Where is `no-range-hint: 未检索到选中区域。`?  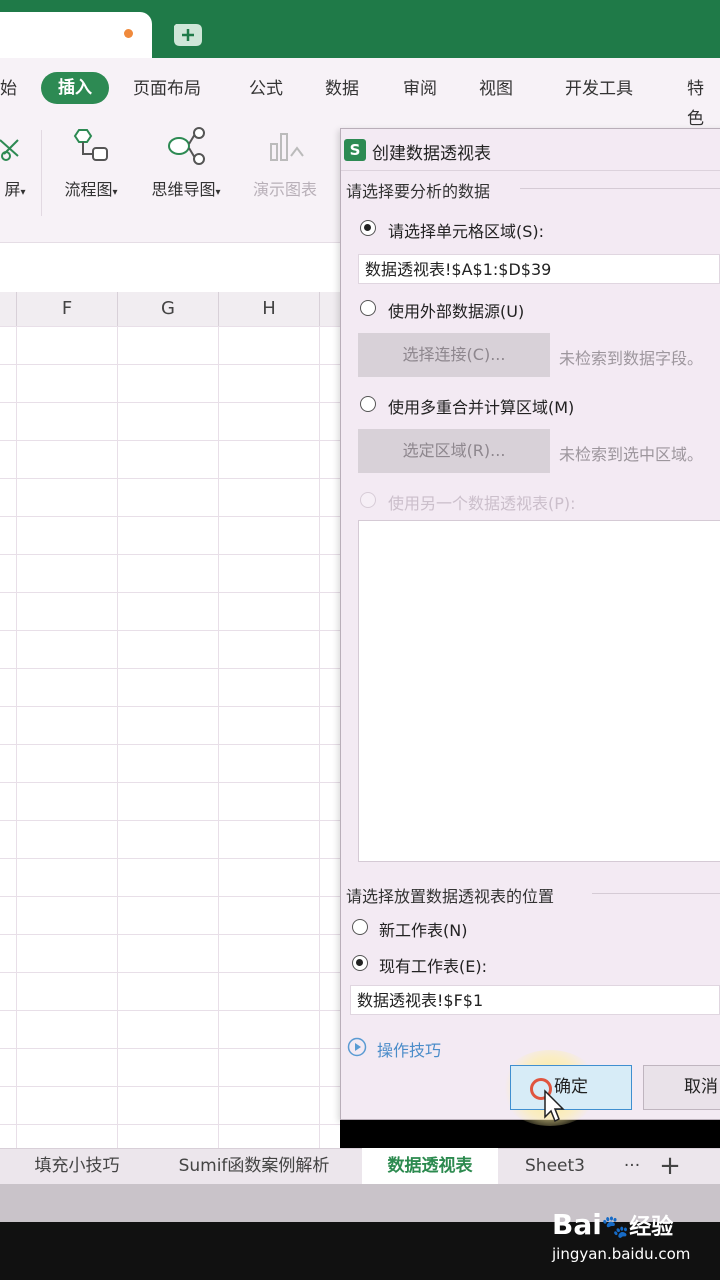 no-range-hint: 未检索到选中区域。 is located at coordinates (631, 454).